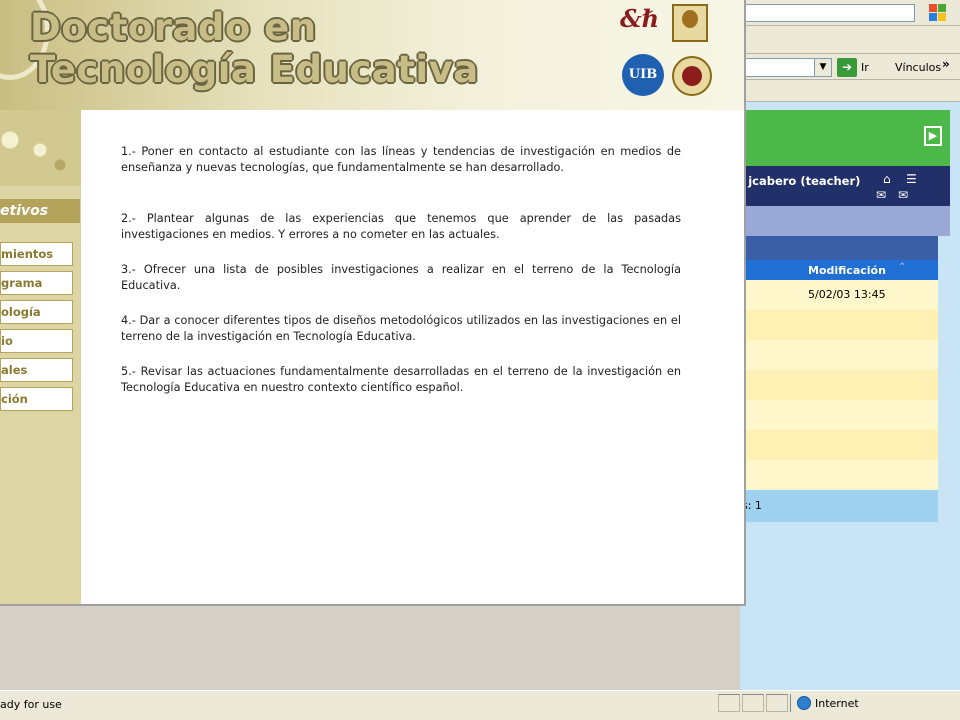 This screenshot has height=720, width=960. I want to click on logo-2-icon, so click(690, 23).